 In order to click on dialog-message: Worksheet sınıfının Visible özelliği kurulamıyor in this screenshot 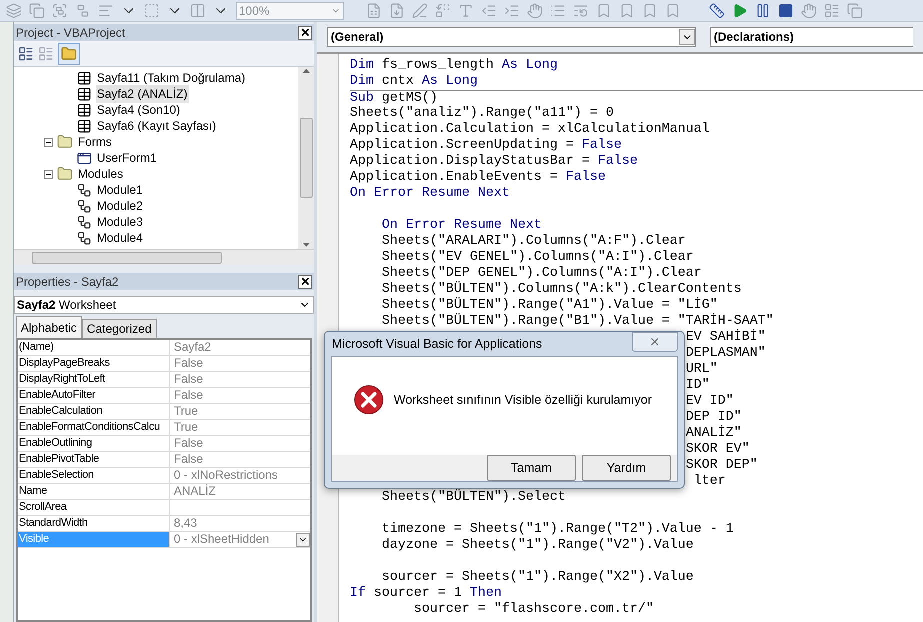, I will do `click(523, 400)`.